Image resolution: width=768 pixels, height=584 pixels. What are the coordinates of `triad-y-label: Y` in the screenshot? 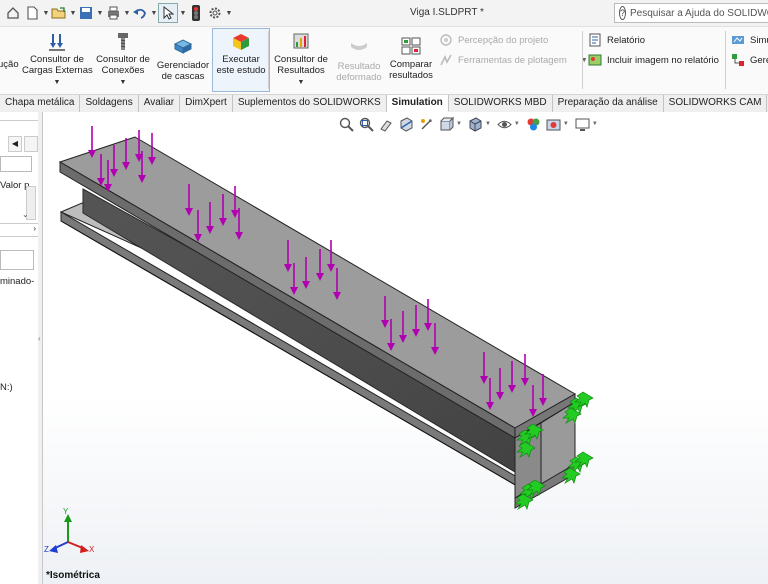 It's located at (66, 511).